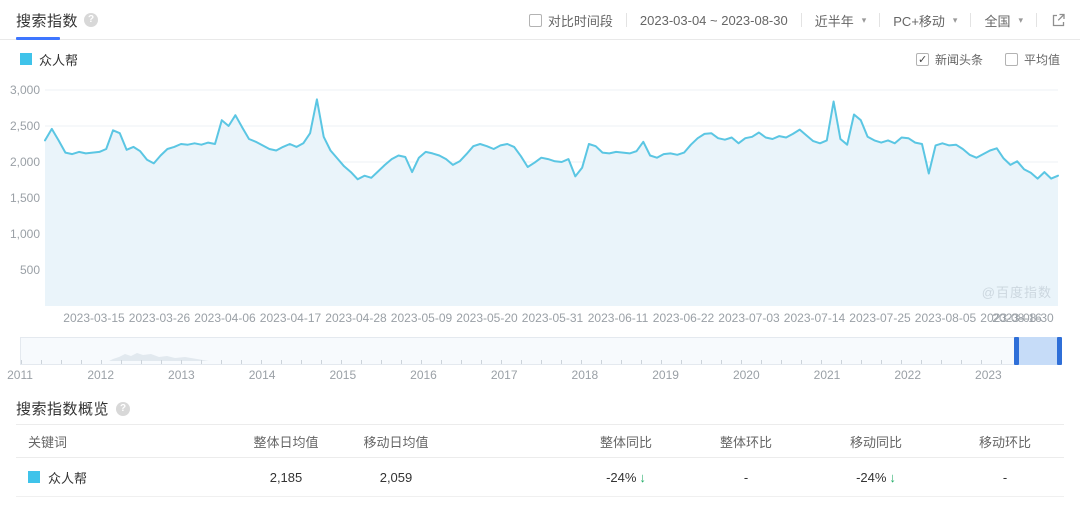 The width and height of the screenshot is (1080, 508). What do you see at coordinates (25, 90) in the screenshot?
I see `svg-text: 3,000` at bounding box center [25, 90].